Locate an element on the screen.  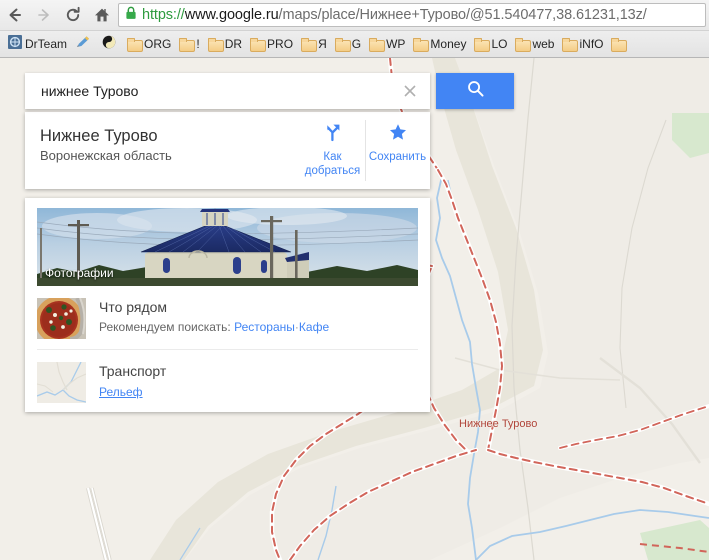
bookmark-folder-web: web is located at coordinates (534, 44).